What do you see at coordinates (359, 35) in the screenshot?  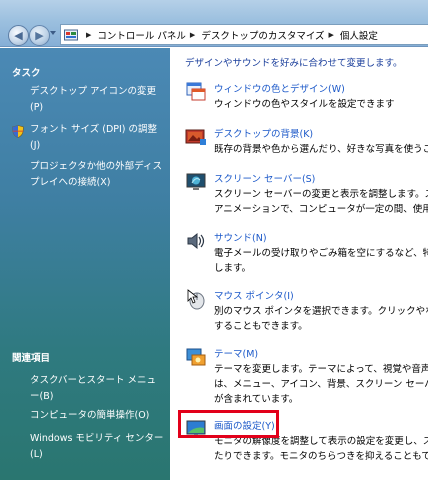 I see `breadcrumb-personalization: 個人設定` at bounding box center [359, 35].